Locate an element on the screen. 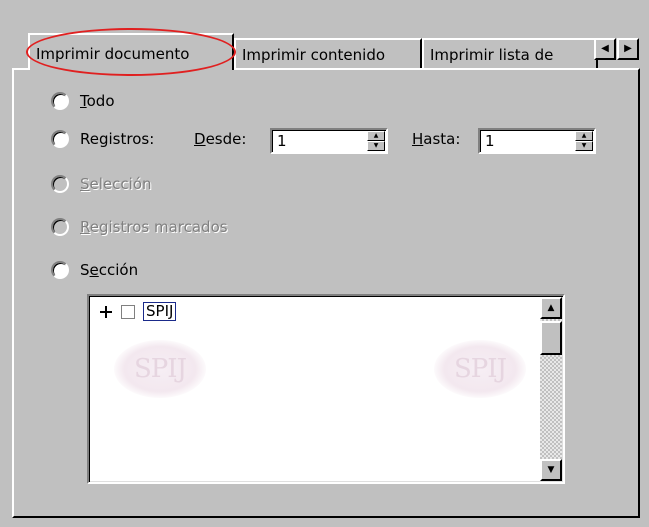  radio-label-seccion: Sección is located at coordinates (109, 270).